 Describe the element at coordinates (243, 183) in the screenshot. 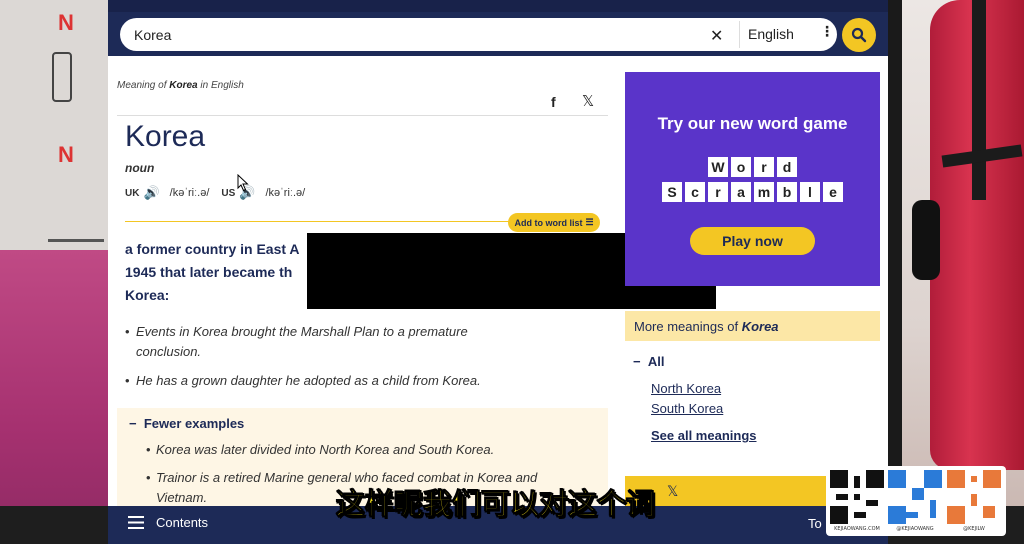

I see `mouse-cursor-icon` at that location.